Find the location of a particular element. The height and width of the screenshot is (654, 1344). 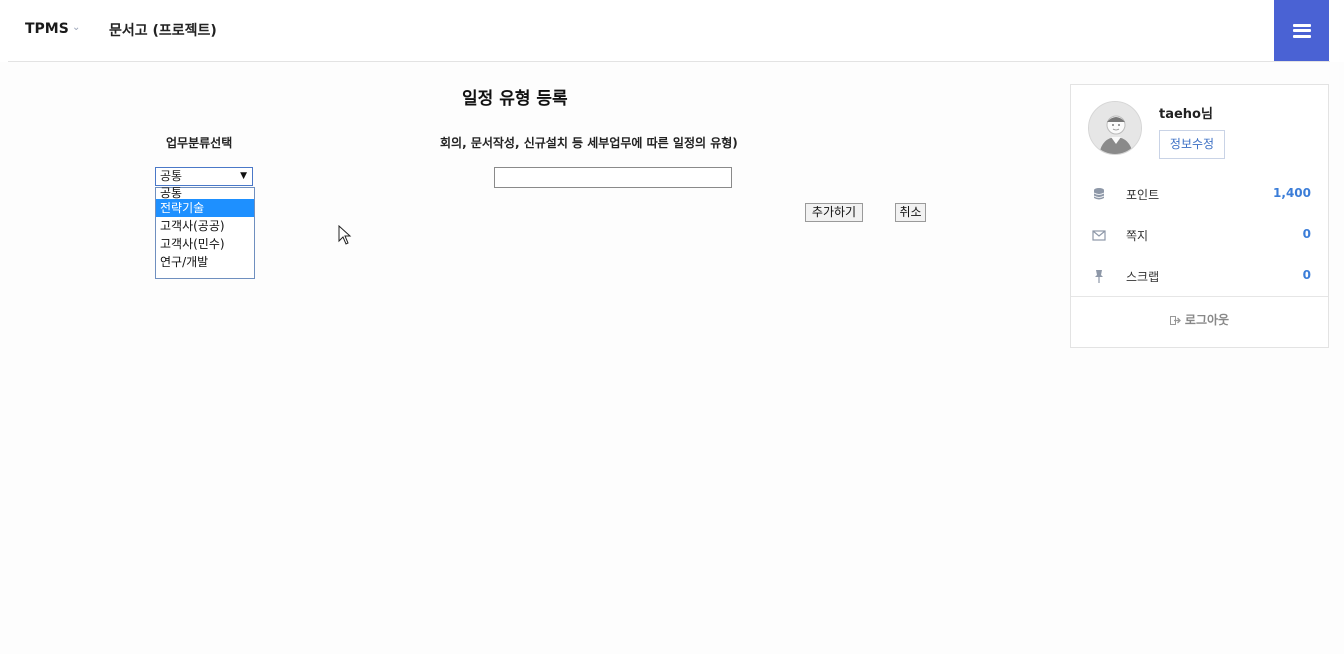

page-title: 일정 유형 등록 is located at coordinates (515, 99).